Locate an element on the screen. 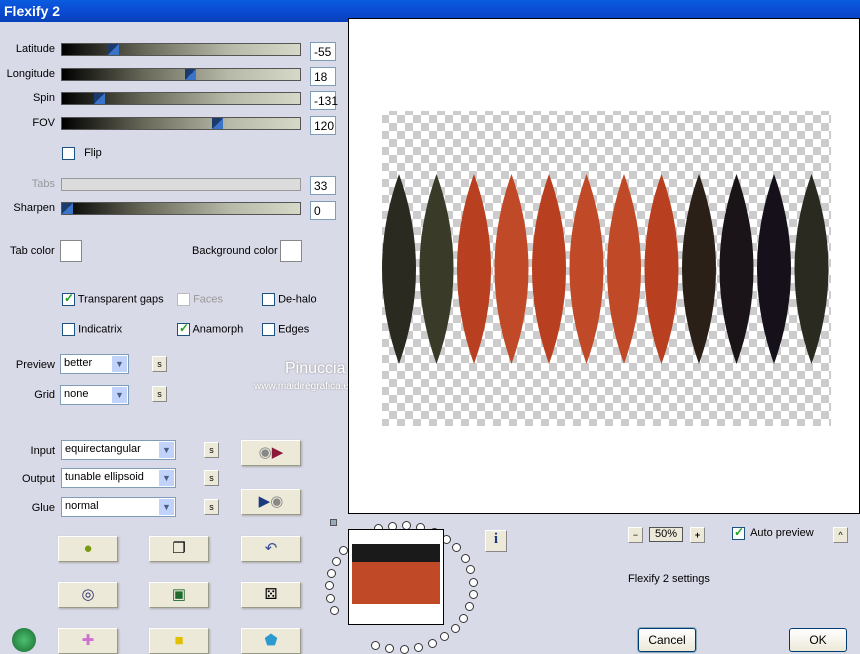 The height and width of the screenshot is (654, 860). fov-value: 120 is located at coordinates (323, 125).